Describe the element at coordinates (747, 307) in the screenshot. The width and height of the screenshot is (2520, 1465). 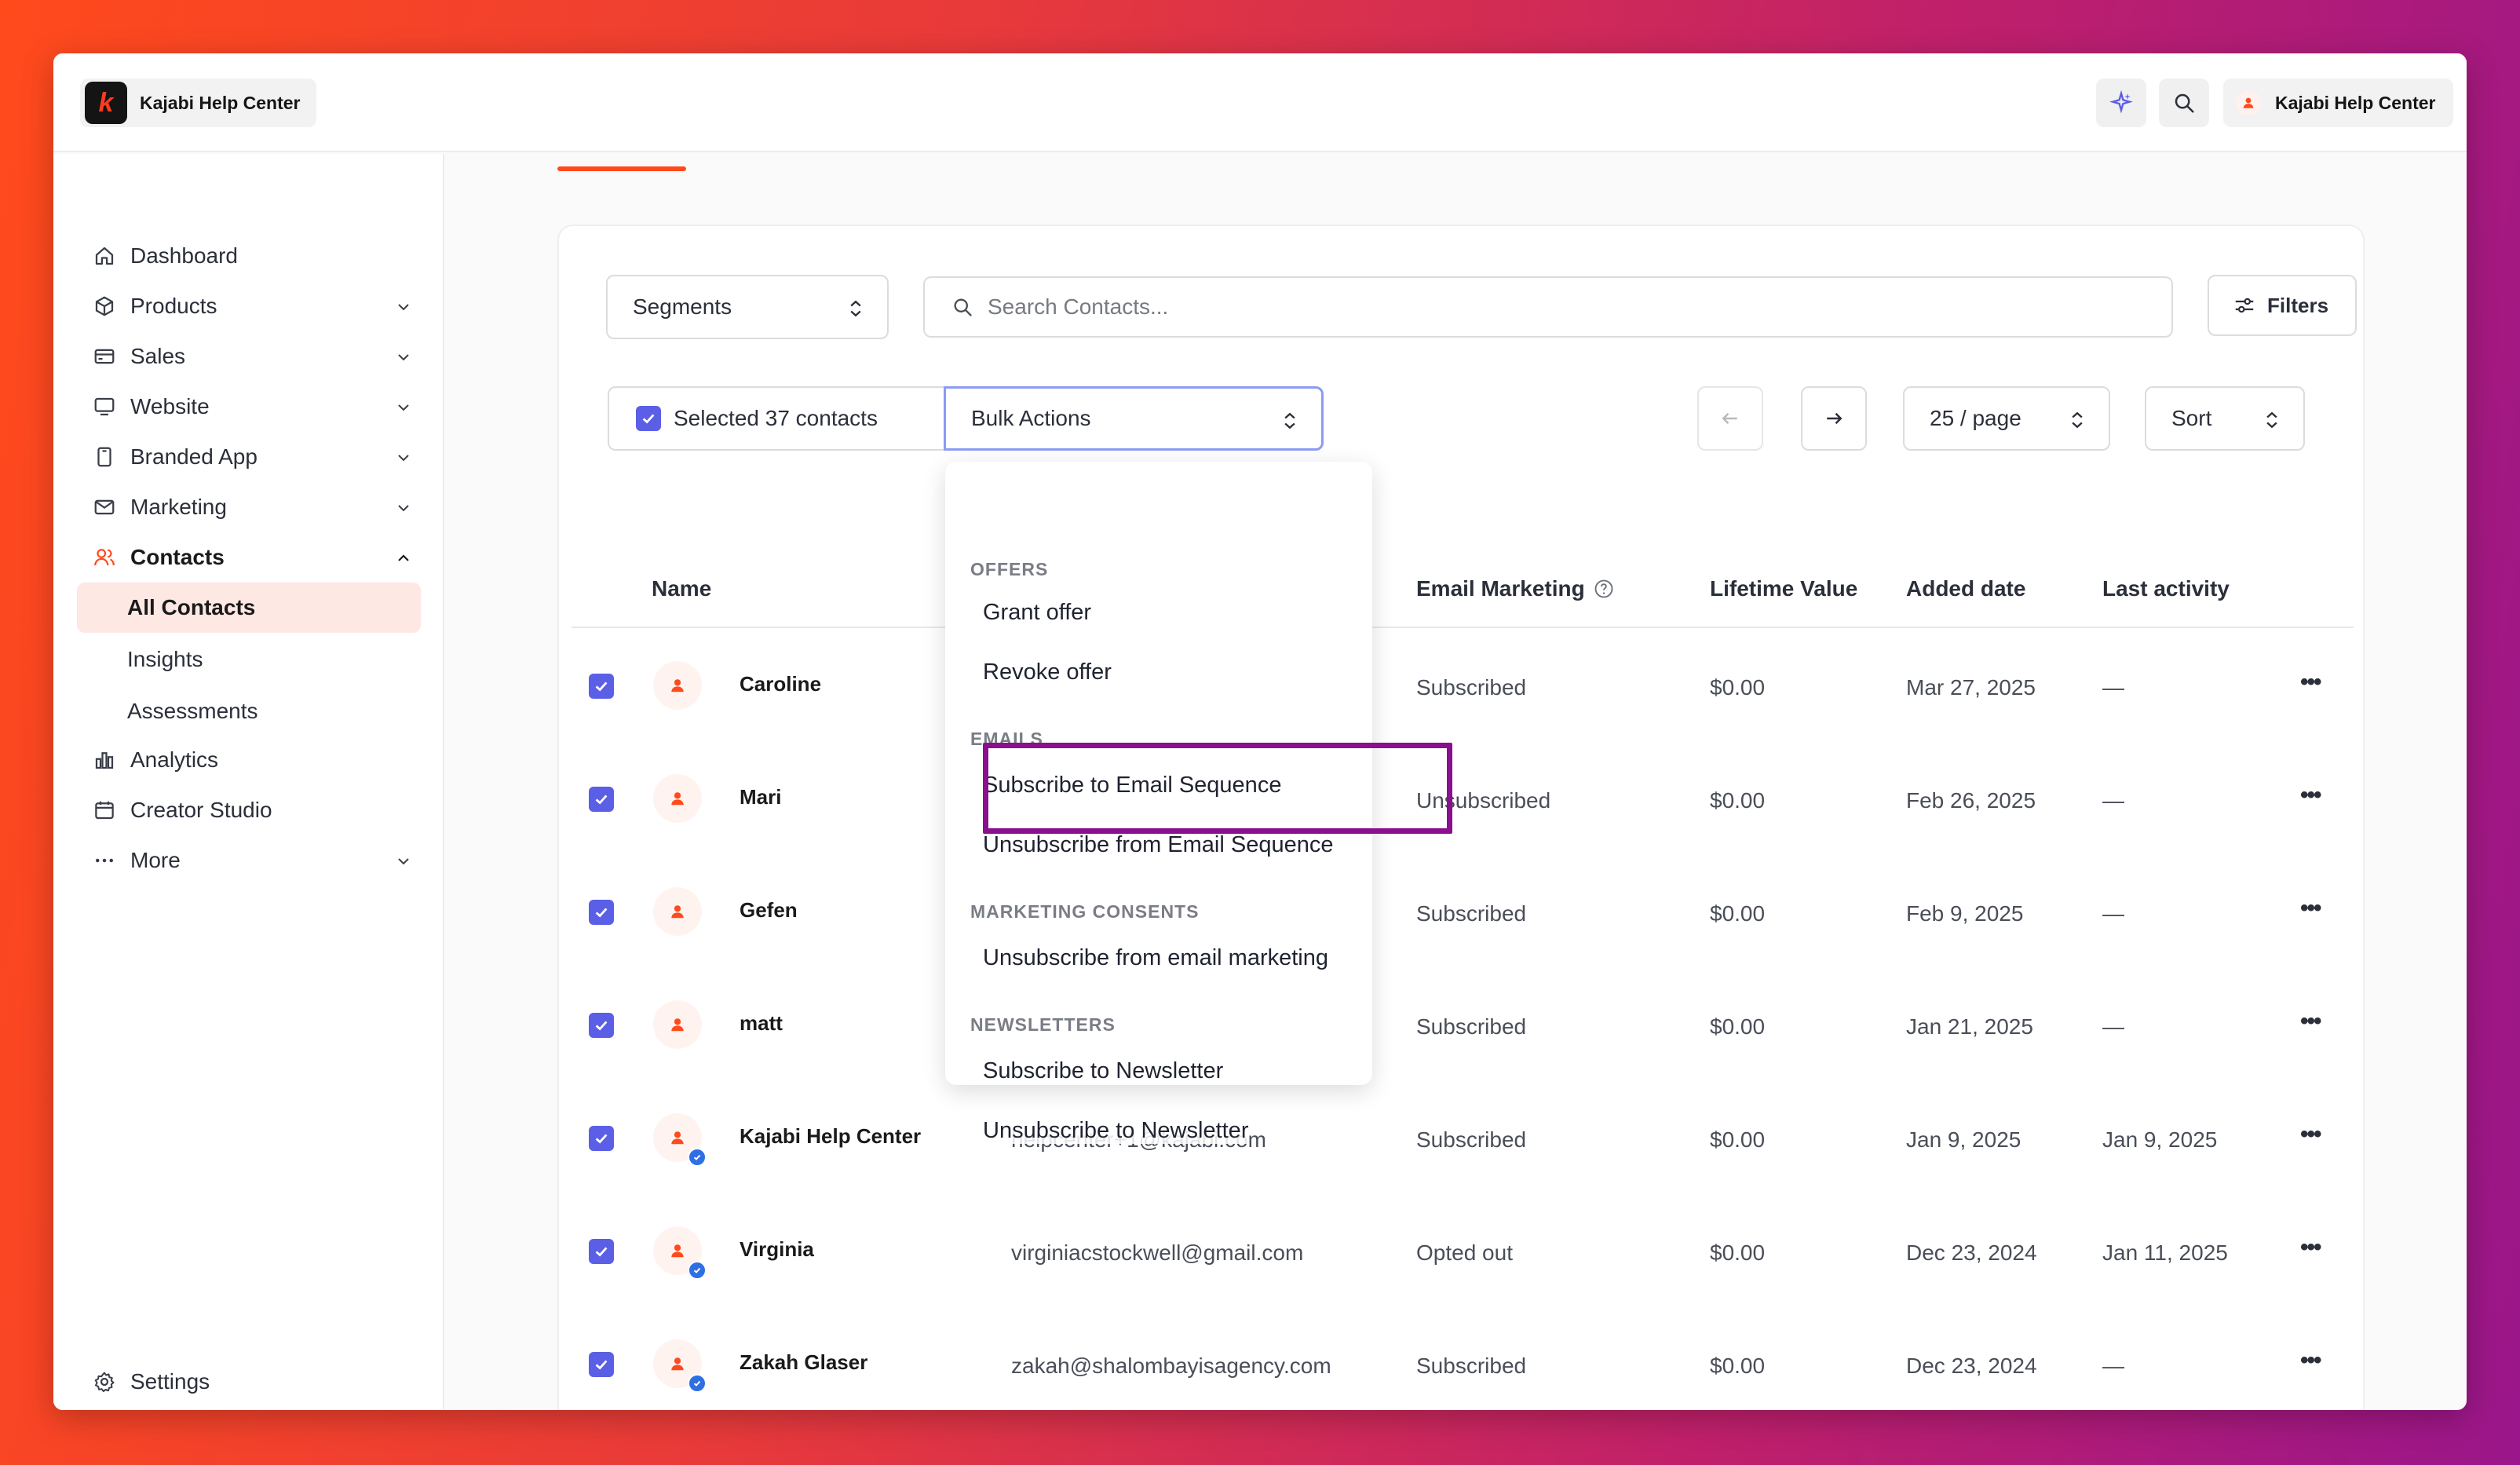
I see `segments-select: Segments` at that location.